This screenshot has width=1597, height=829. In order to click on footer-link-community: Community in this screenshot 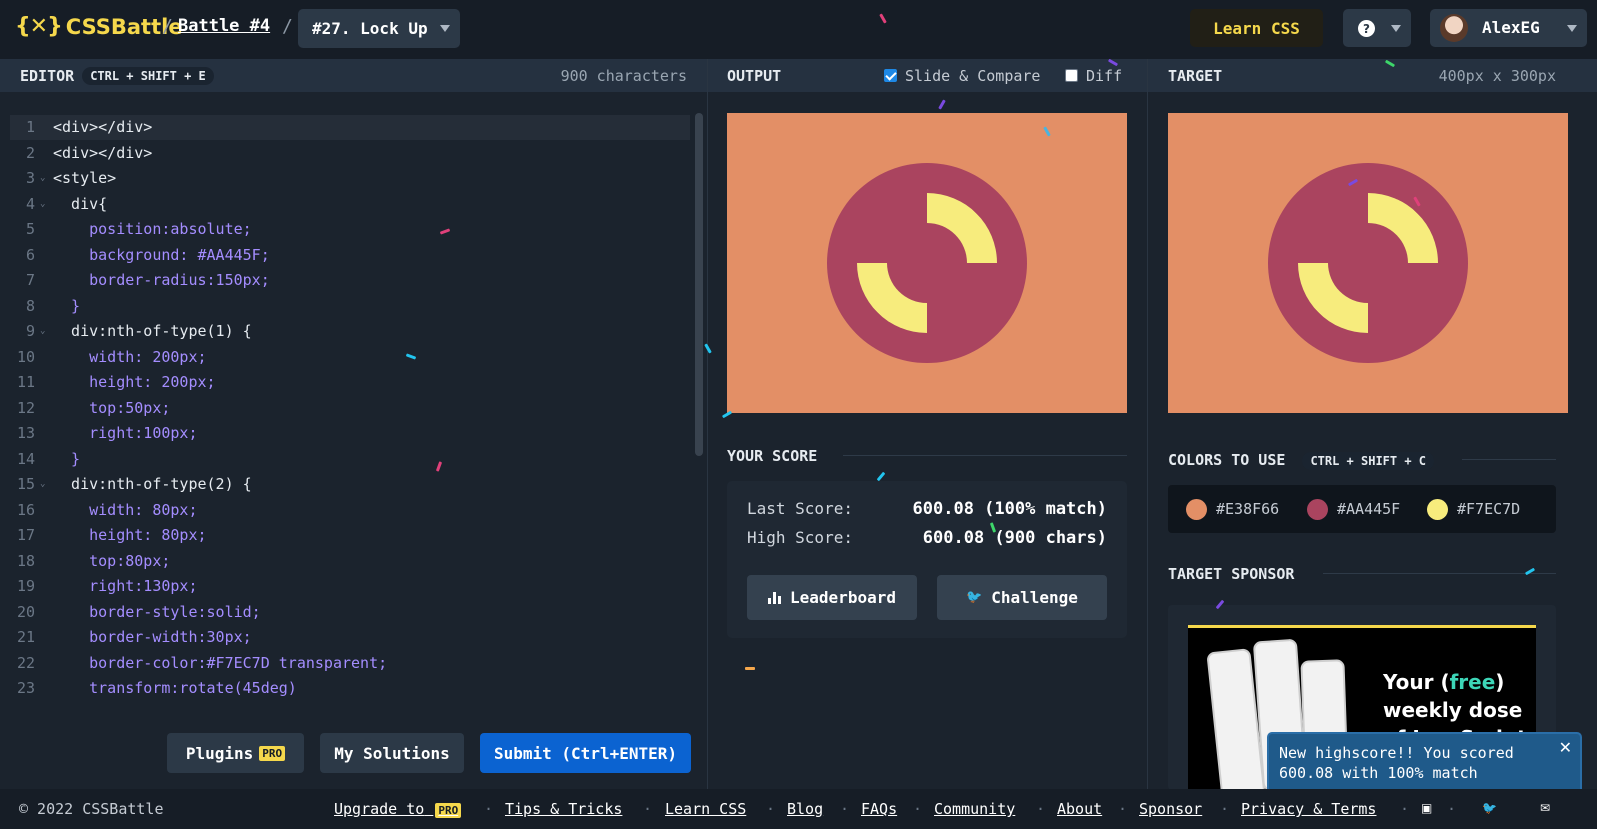, I will do `click(974, 809)`.